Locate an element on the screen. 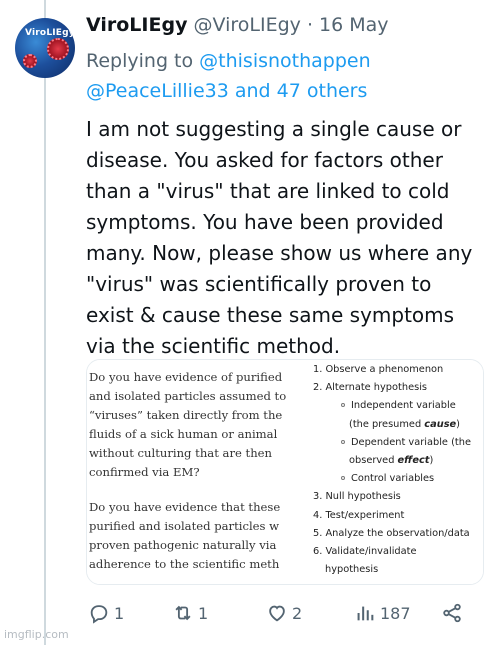 The height and width of the screenshot is (645, 500). display-name: ViroLIEgy is located at coordinates (136, 25).